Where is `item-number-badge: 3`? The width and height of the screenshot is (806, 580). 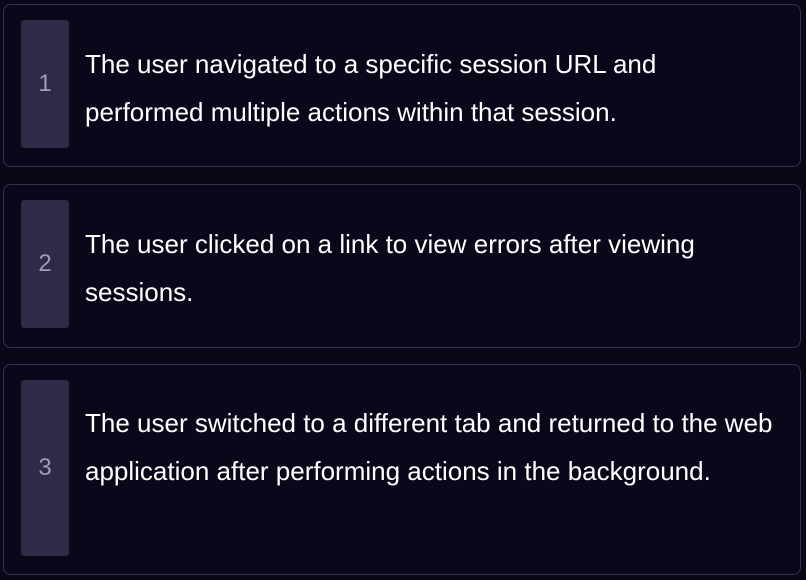
item-number-badge: 3 is located at coordinates (45, 468).